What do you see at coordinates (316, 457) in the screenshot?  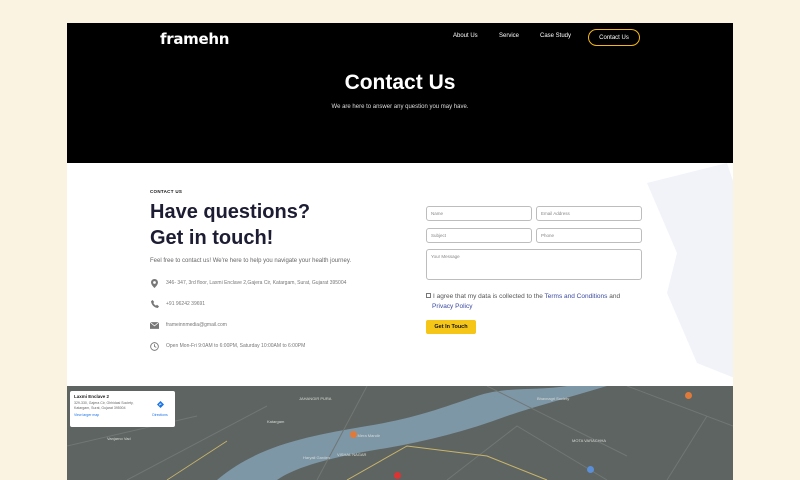 I see `map-label-4: Haryali Garden` at bounding box center [316, 457].